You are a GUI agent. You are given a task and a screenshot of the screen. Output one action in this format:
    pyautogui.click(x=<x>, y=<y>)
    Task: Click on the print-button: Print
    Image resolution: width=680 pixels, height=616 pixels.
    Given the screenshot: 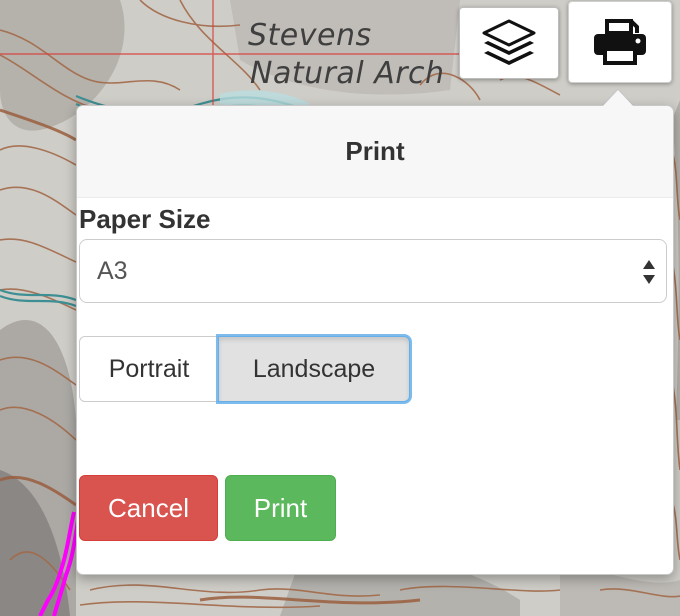 What is the action you would take?
    pyautogui.click(x=280, y=508)
    